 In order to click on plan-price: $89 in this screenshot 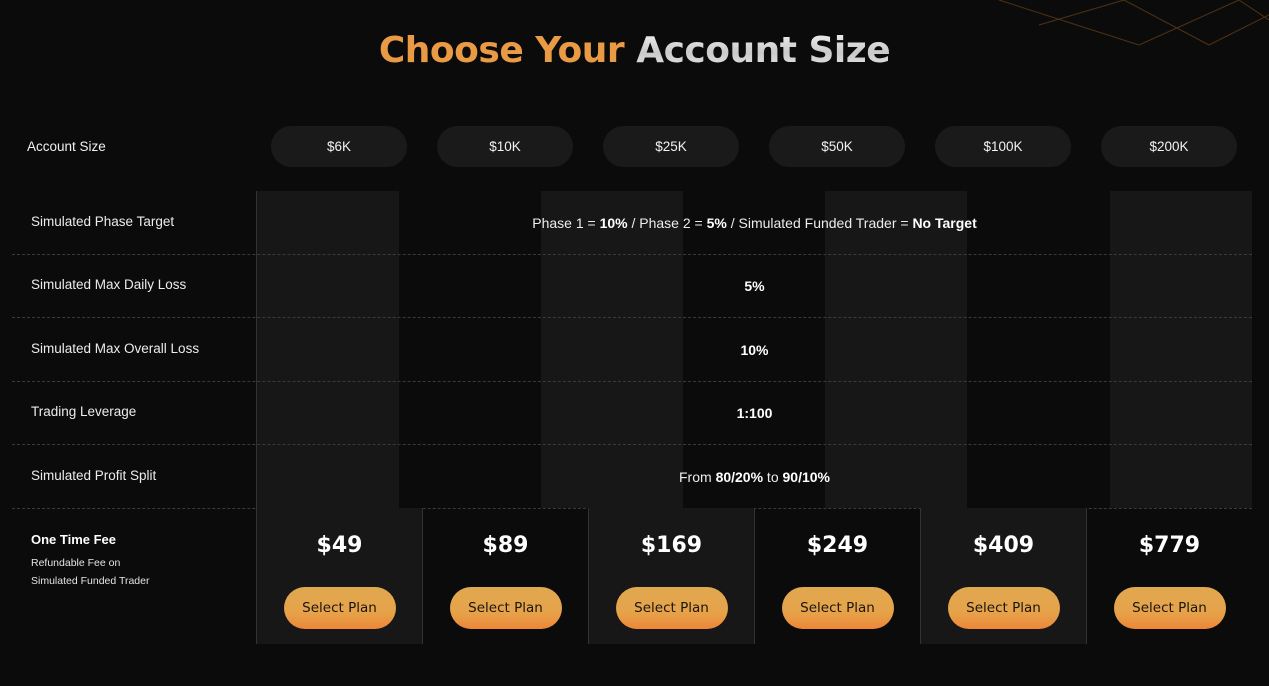, I will do `click(505, 545)`.